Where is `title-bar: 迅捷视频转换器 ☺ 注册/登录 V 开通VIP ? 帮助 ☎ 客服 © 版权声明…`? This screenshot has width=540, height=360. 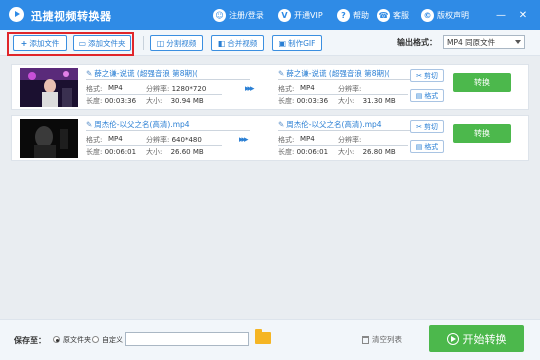
title-bar: 迅捷视频转换器 ☺ 注册/登录 V 开通VIP ? 帮助 ☎ 客服 © 版权声明… is located at coordinates (270, 15).